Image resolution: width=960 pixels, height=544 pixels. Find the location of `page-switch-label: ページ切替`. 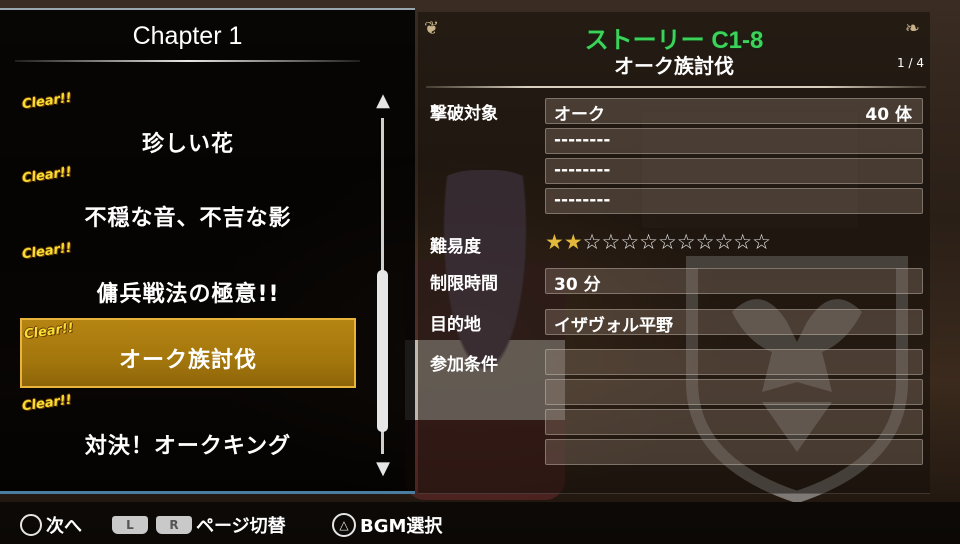

page-switch-label: ページ切替 is located at coordinates (241, 526).